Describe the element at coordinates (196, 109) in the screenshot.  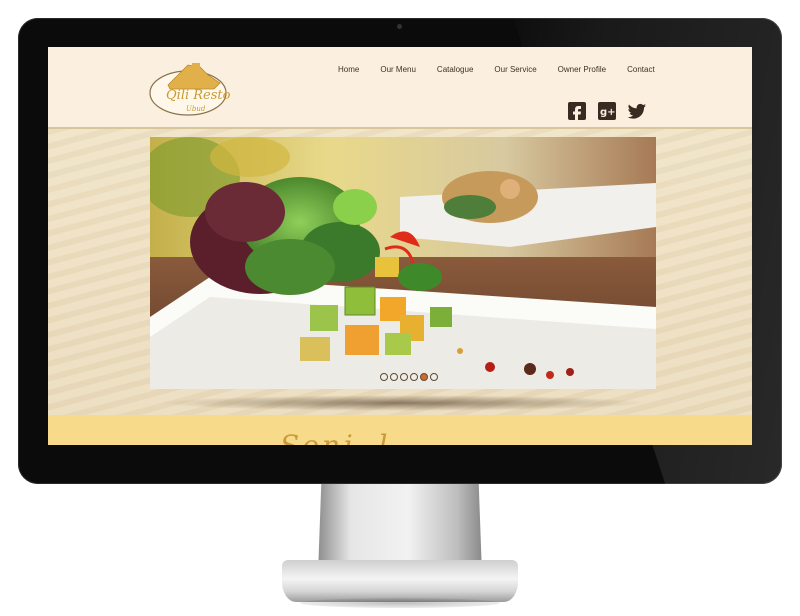
I see `logo-sub-text: Ubud` at that location.